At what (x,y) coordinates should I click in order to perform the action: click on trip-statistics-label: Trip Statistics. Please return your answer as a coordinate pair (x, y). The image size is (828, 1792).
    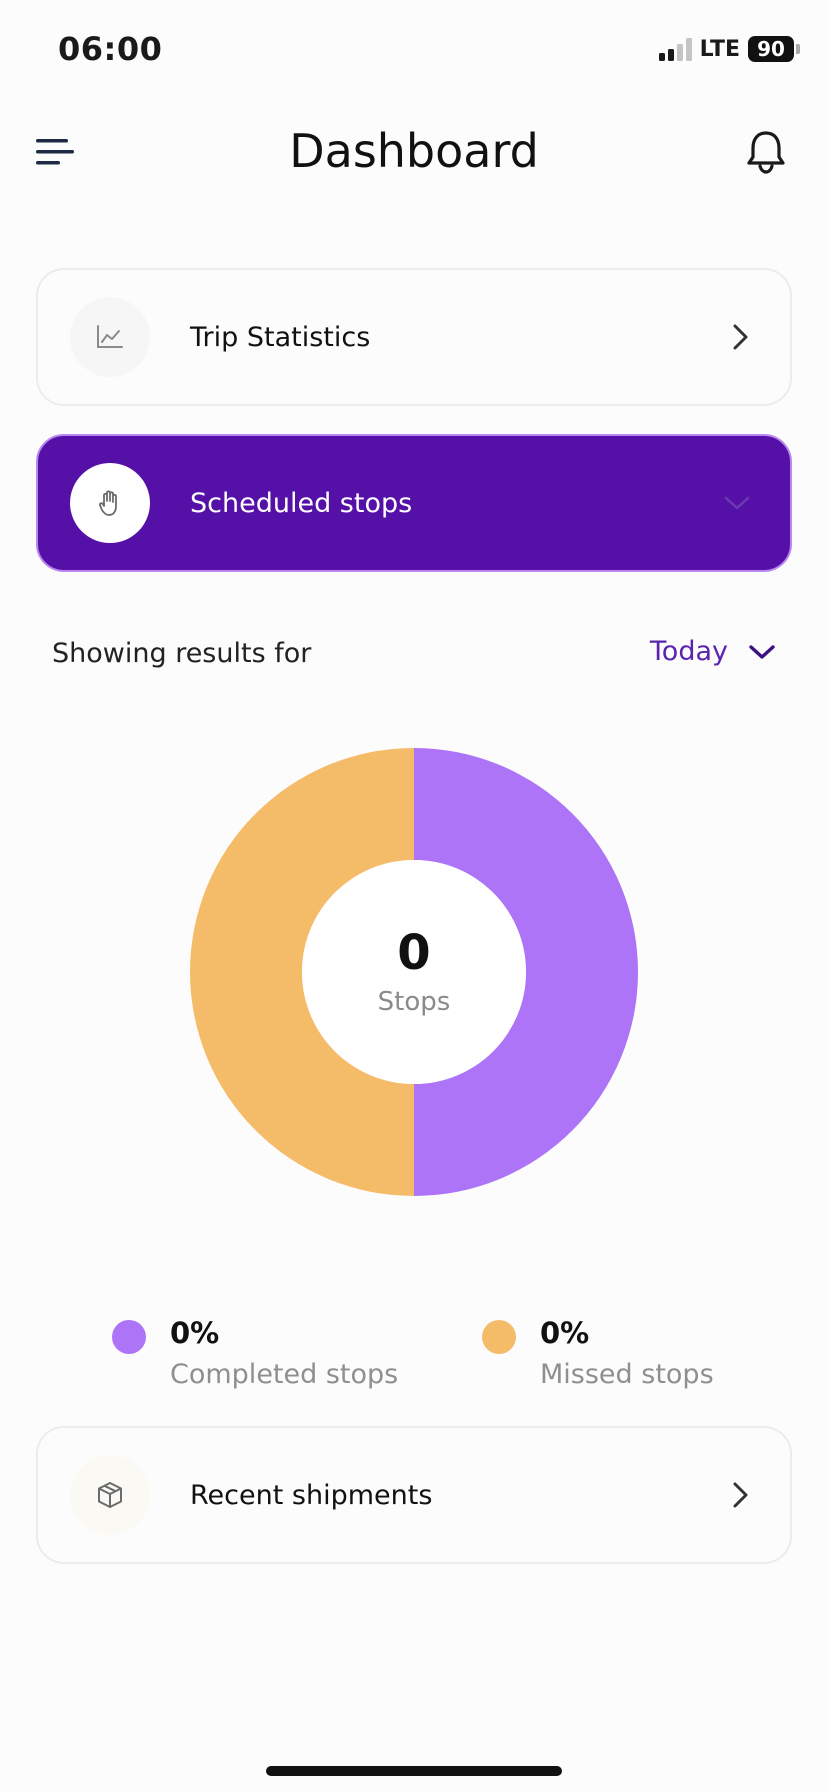
    Looking at the image, I should click on (280, 337).